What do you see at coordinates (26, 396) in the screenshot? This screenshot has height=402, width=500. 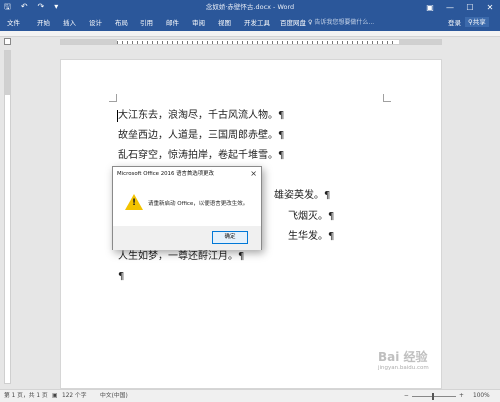 I see `page-count: 第 1 页，共 1 页` at bounding box center [26, 396].